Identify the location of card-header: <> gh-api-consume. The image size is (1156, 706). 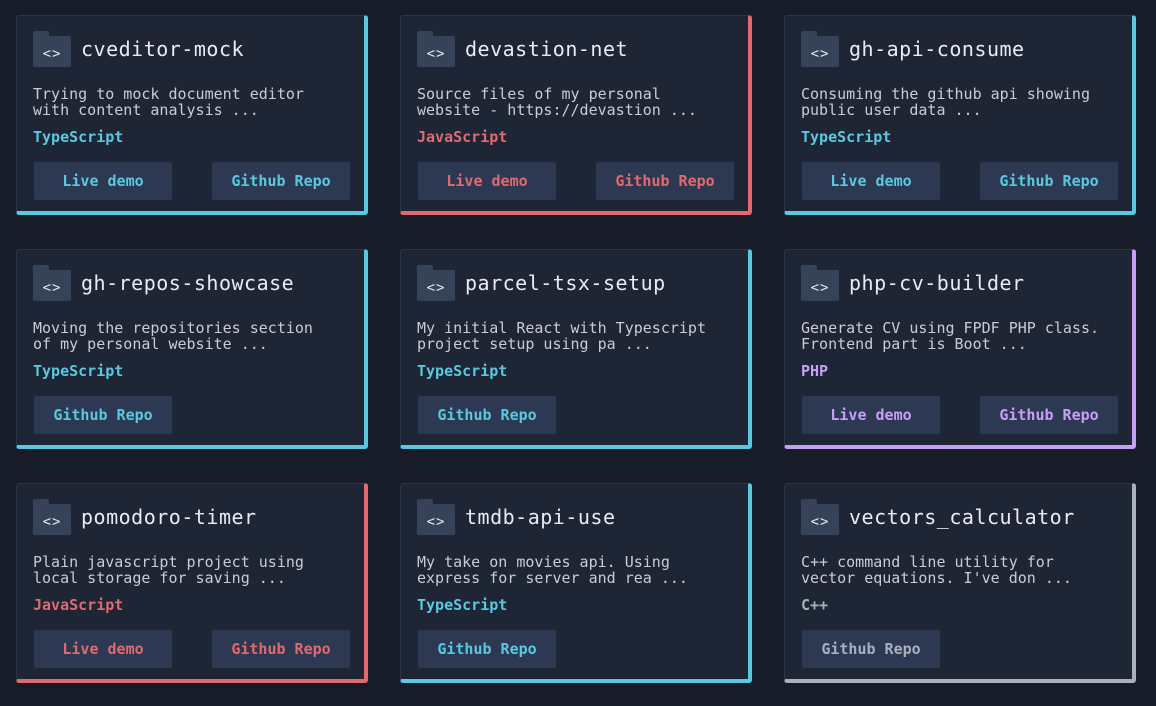
(913, 49).